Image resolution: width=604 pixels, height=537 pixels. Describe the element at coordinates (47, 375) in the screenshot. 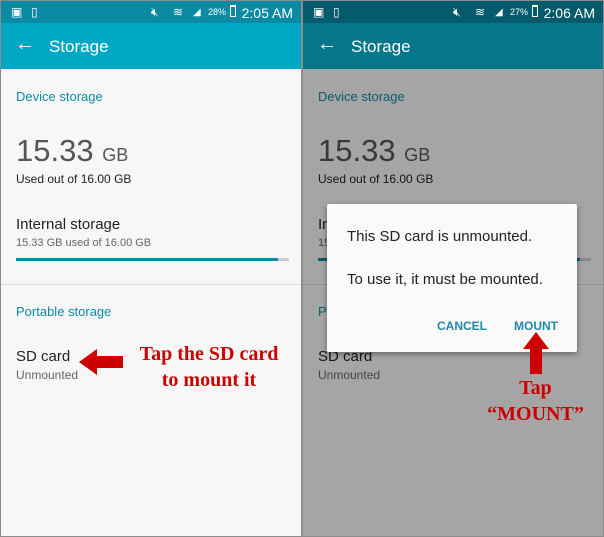

I see `sd-card-status: Unmounted` at that location.